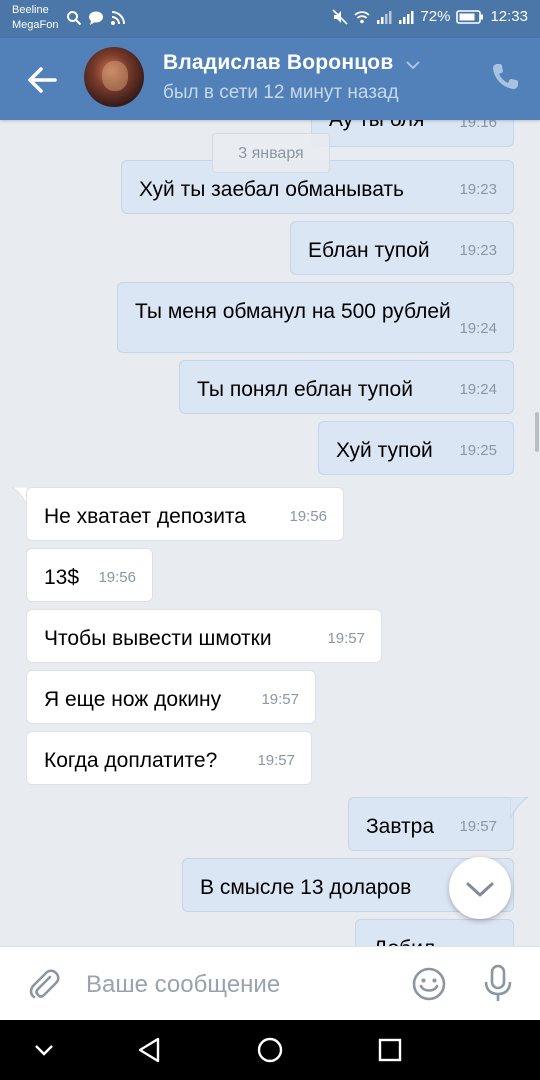 The image size is (540, 1080). Describe the element at coordinates (89, 575) in the screenshot. I see `message-bubble-incoming: 13$ 19:56` at that location.